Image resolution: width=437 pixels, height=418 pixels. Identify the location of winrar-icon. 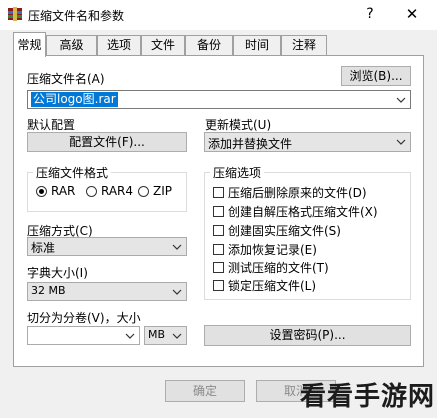
(15, 14).